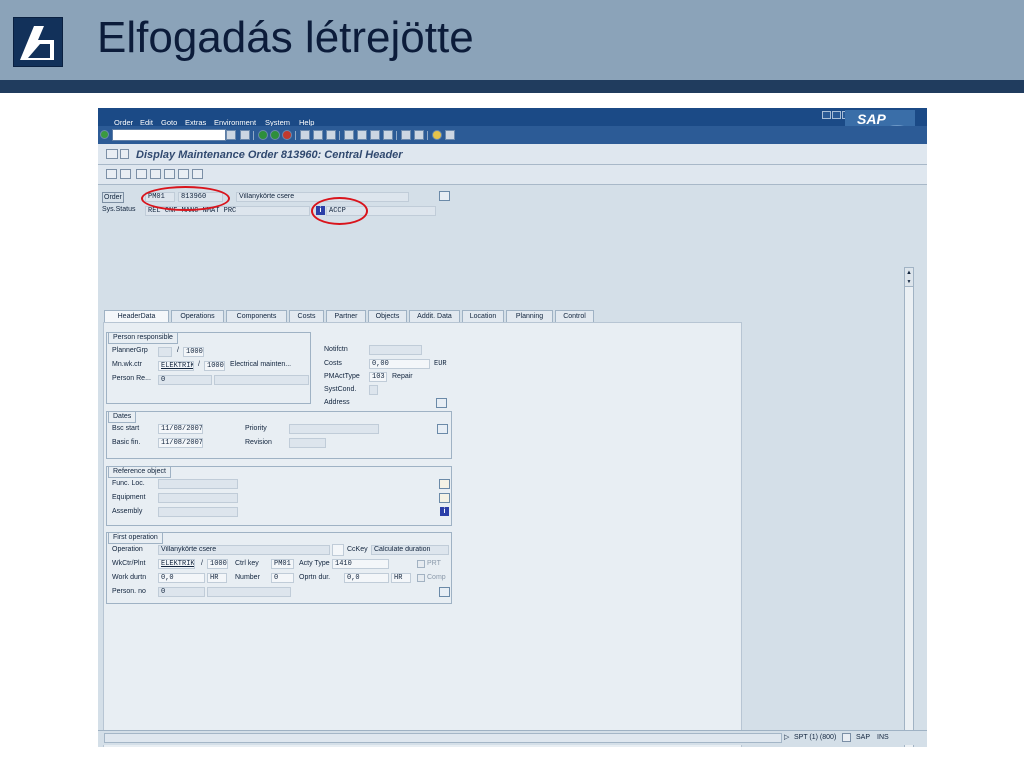  I want to click on planner-plant-field: 1000, so click(193, 352).